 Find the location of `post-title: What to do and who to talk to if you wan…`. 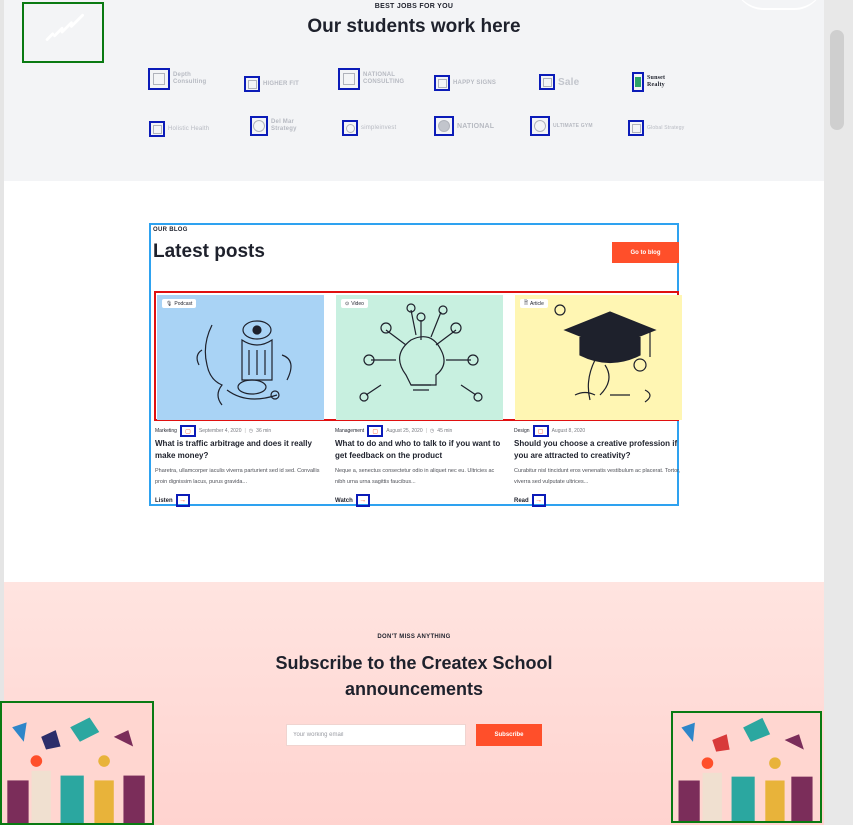

post-title: What to do and who to talk to if you wan… is located at coordinates (419, 450).